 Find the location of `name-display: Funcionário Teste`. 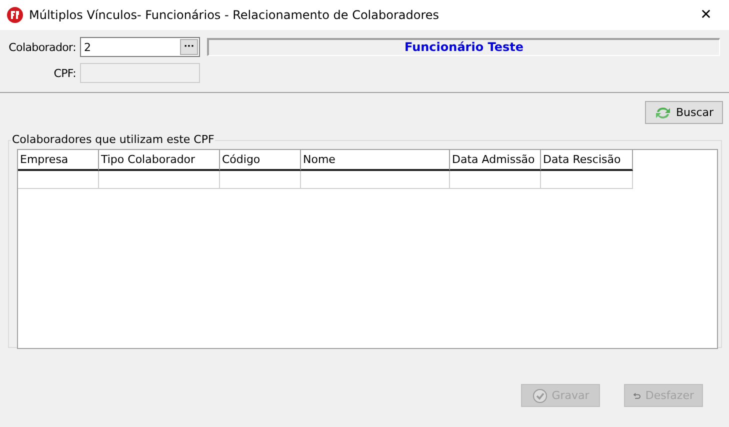

name-display: Funcionário Teste is located at coordinates (463, 47).